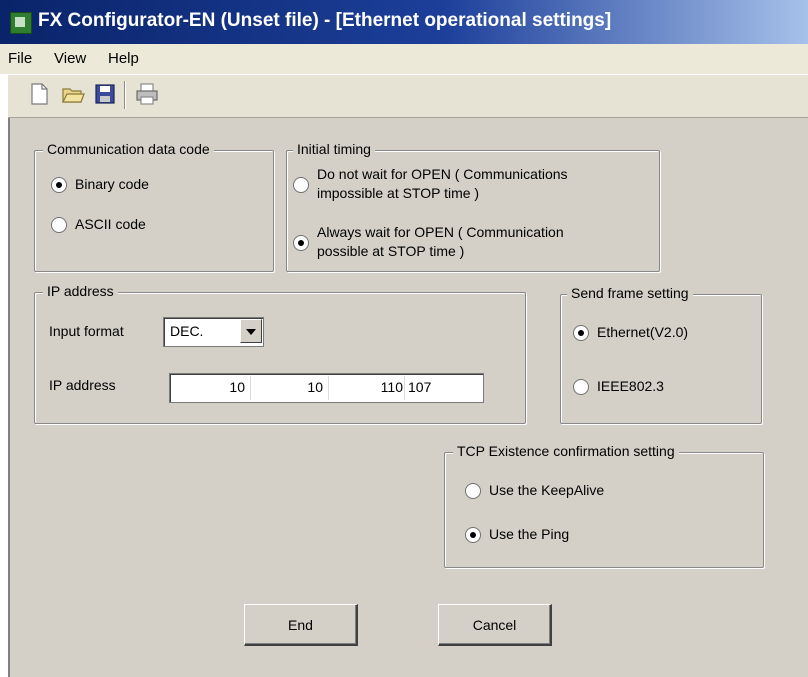  Describe the element at coordinates (39, 94) in the screenshot. I see `new-file-icon` at that location.